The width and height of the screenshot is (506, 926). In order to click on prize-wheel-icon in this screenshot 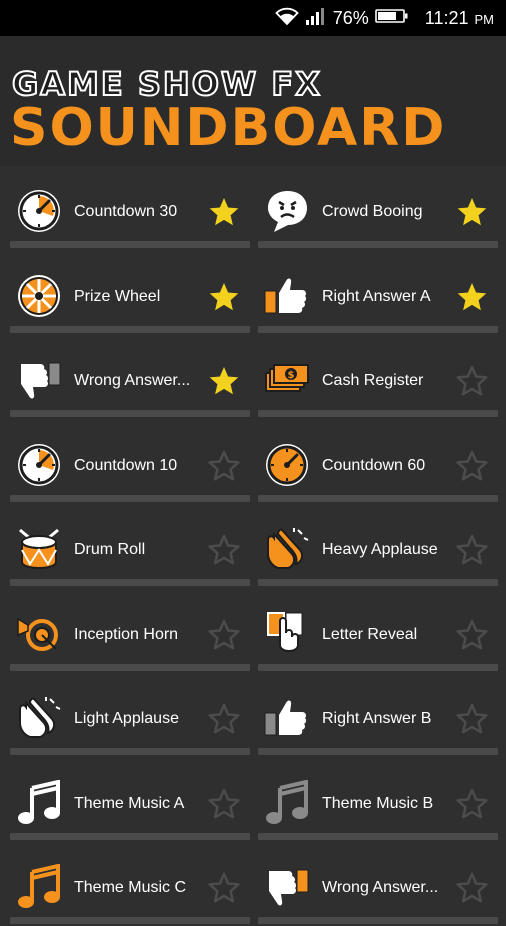, I will do `click(39, 296)`.